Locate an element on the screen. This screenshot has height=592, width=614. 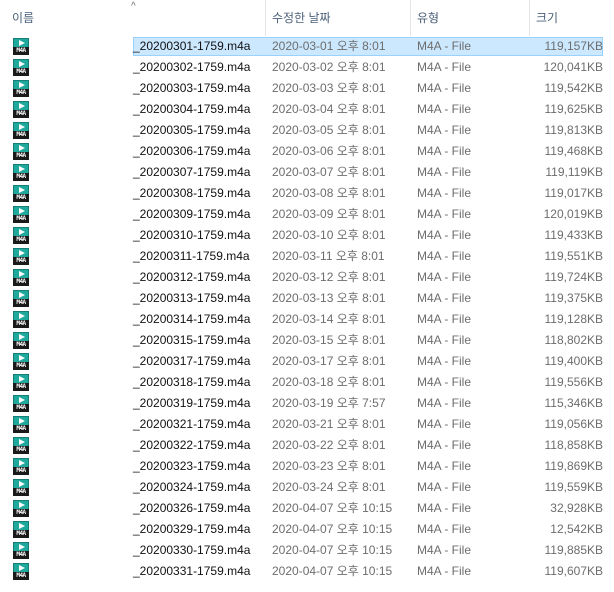
file-date-modified: 2020-03-17 오후 8:01 is located at coordinates (329, 361).